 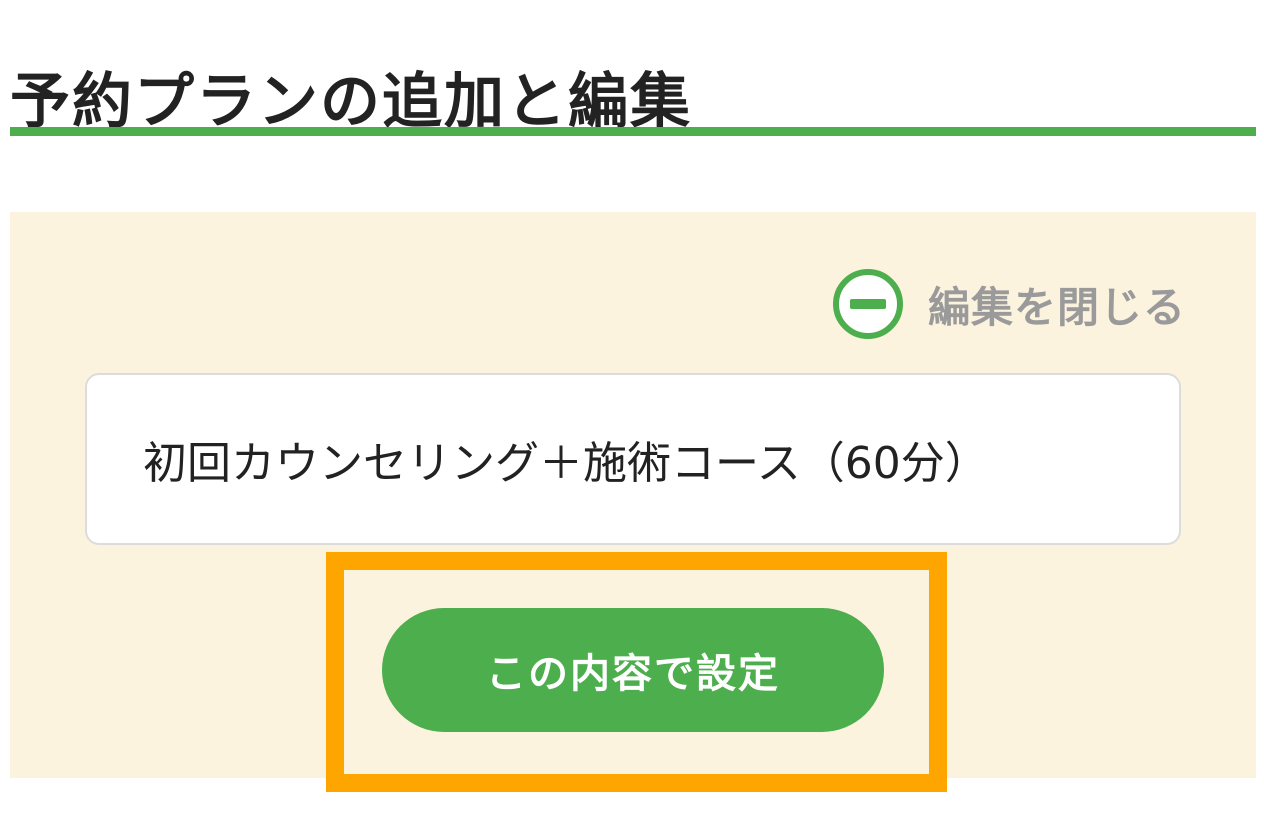 I want to click on title-divider, so click(x=633, y=131).